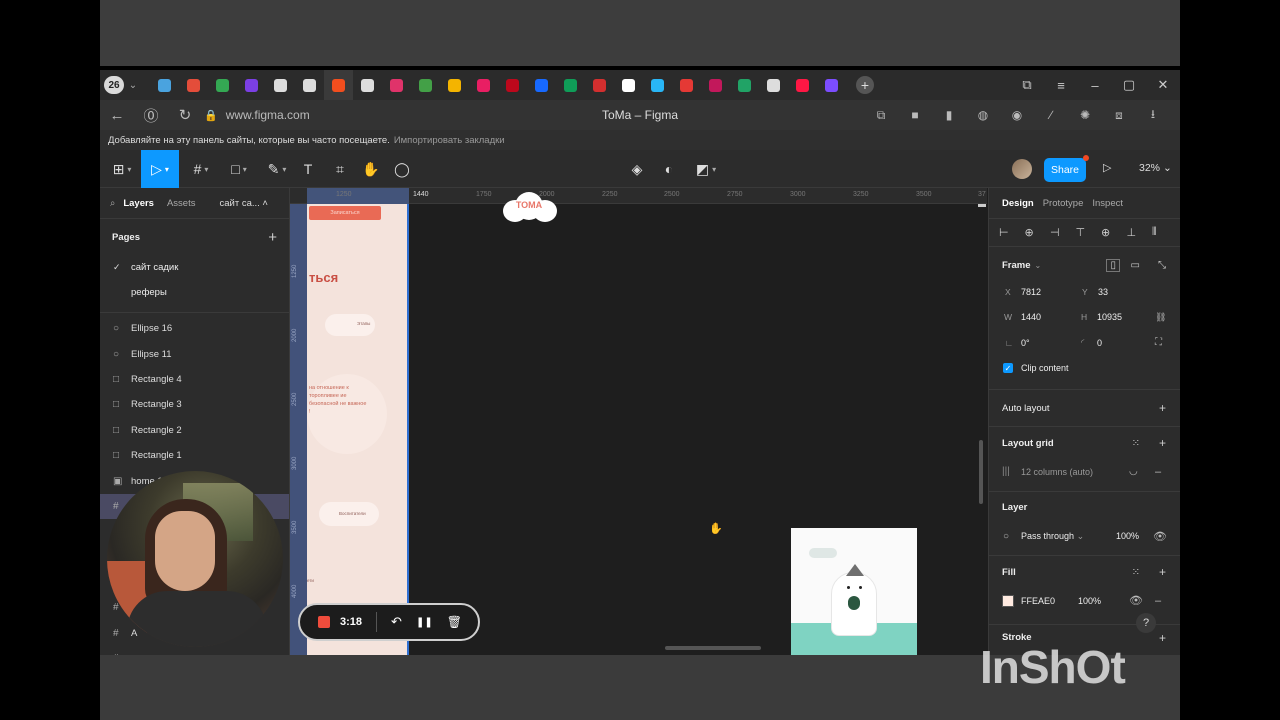  I want to click on import-bookmarks-link: Импортировать закладки, so click(449, 140).